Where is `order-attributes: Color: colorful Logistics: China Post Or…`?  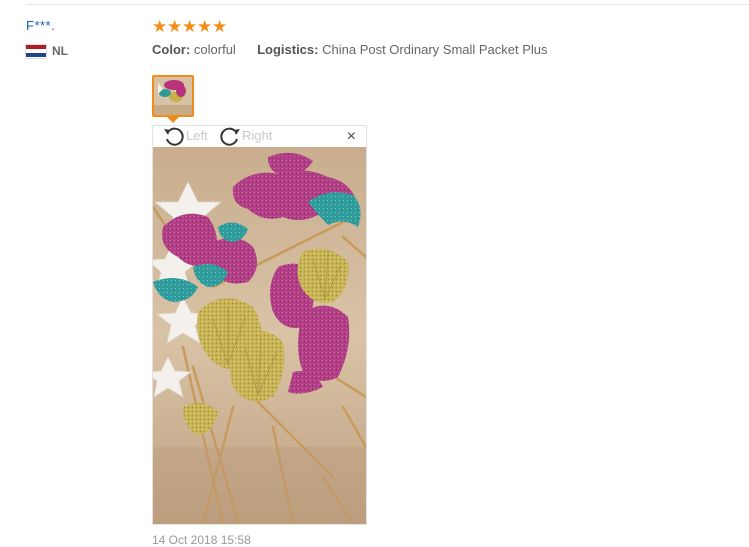 order-attributes: Color: colorful Logistics: China Post Or… is located at coordinates (447, 50).